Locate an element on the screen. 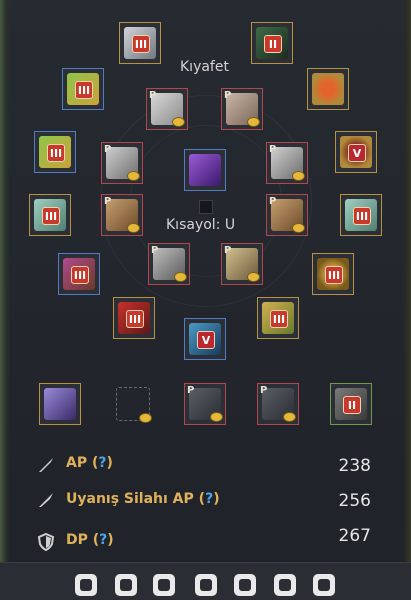 The height and width of the screenshot is (600, 411). slot-costume-shoes: P is located at coordinates (287, 163).